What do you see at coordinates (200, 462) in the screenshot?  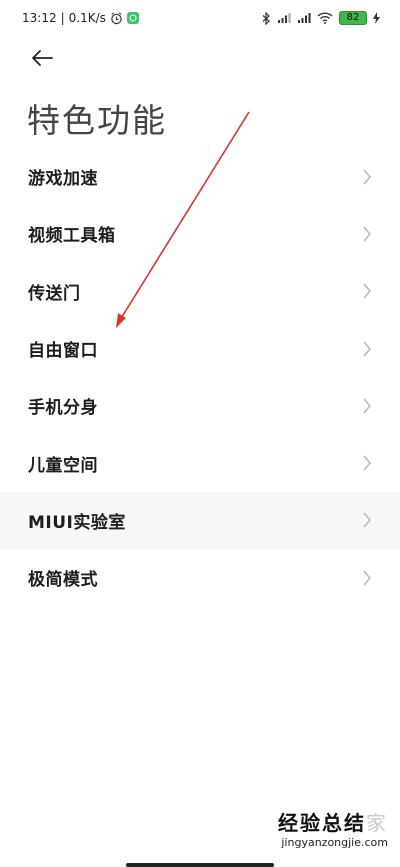 I see `list-item-kids-space: 儿童空间` at bounding box center [200, 462].